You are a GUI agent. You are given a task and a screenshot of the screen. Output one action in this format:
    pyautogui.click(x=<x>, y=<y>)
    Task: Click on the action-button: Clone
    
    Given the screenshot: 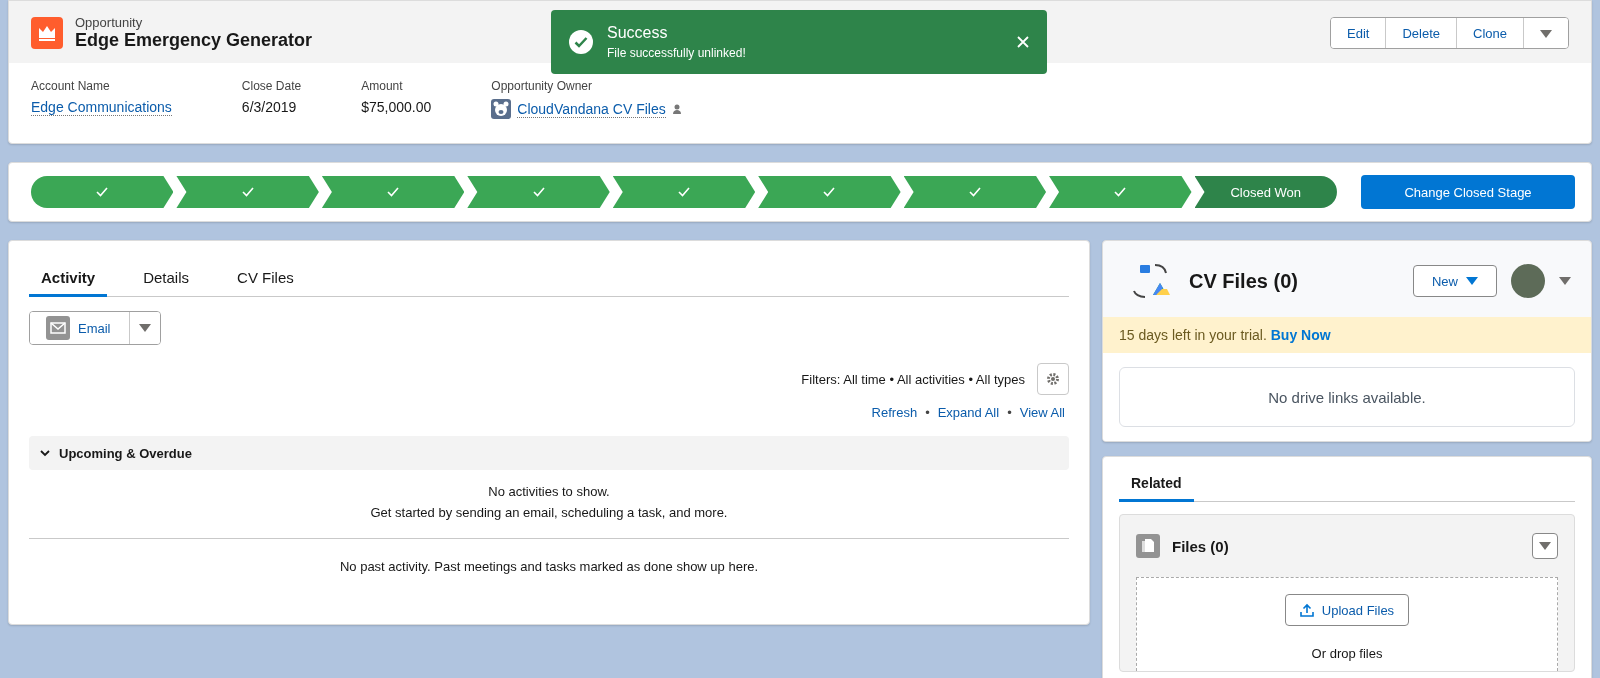 What is the action you would take?
    pyautogui.click(x=1490, y=33)
    